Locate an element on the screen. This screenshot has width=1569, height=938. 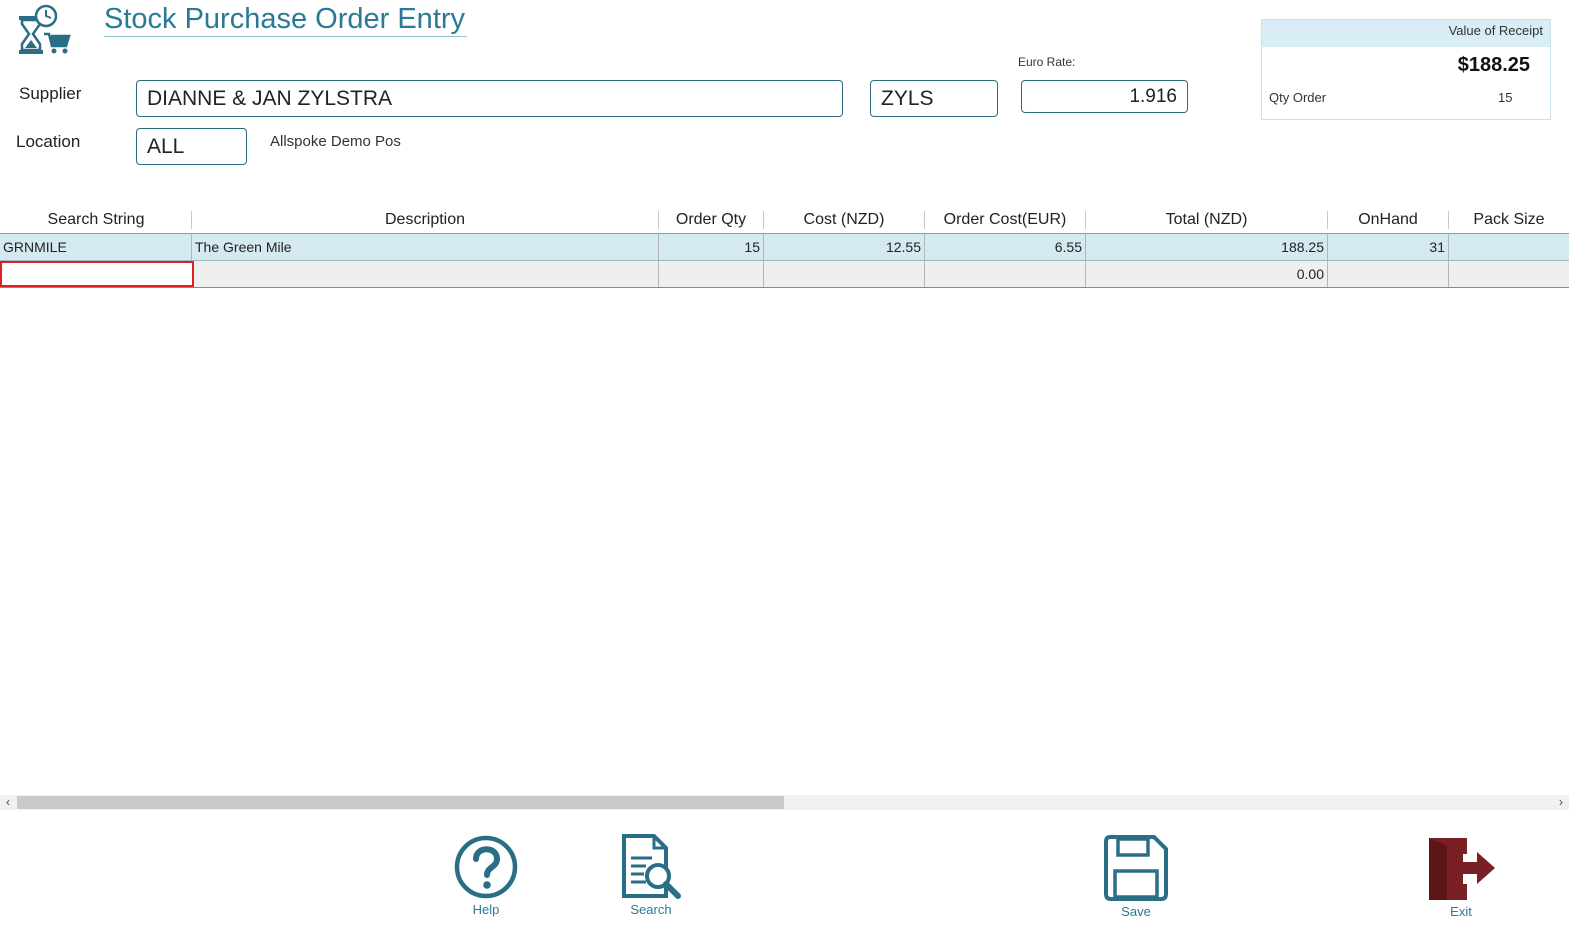
cell-search-string: GRNMILE is located at coordinates (96, 247).